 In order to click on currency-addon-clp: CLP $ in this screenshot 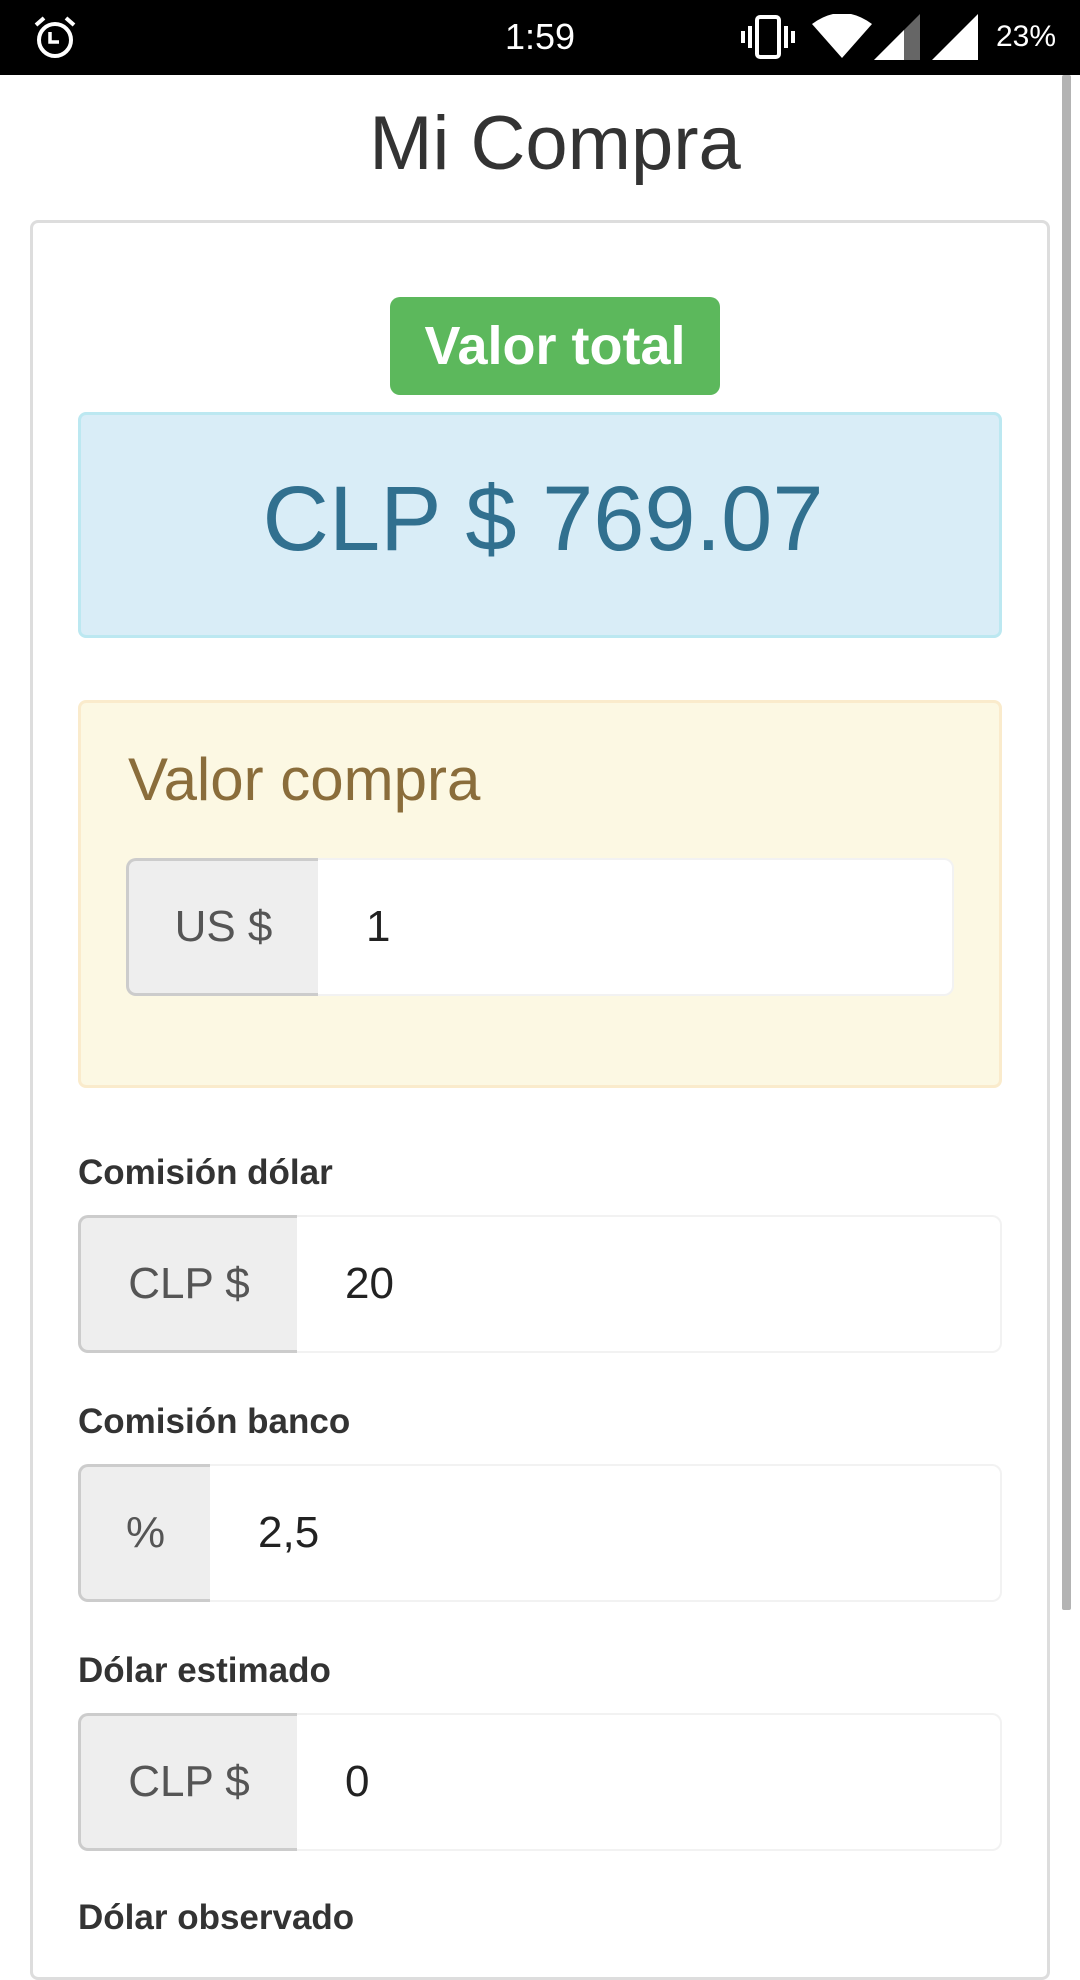, I will do `click(187, 1284)`.